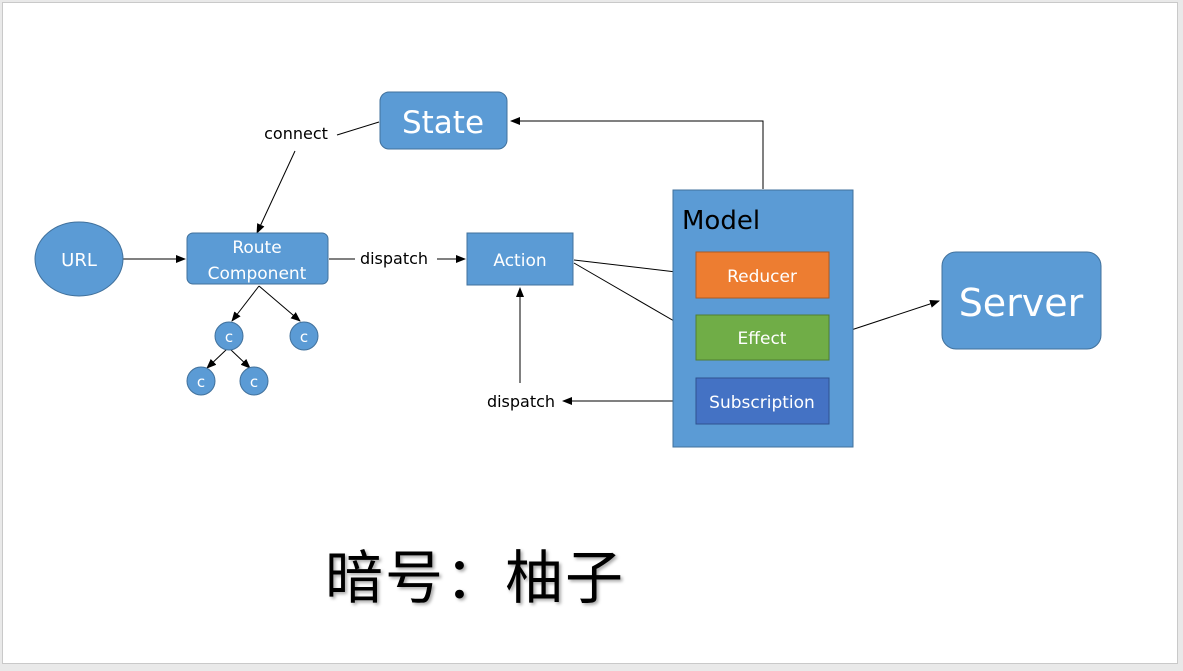 The image size is (1183, 671). I want to click on state-node: State, so click(443, 120).